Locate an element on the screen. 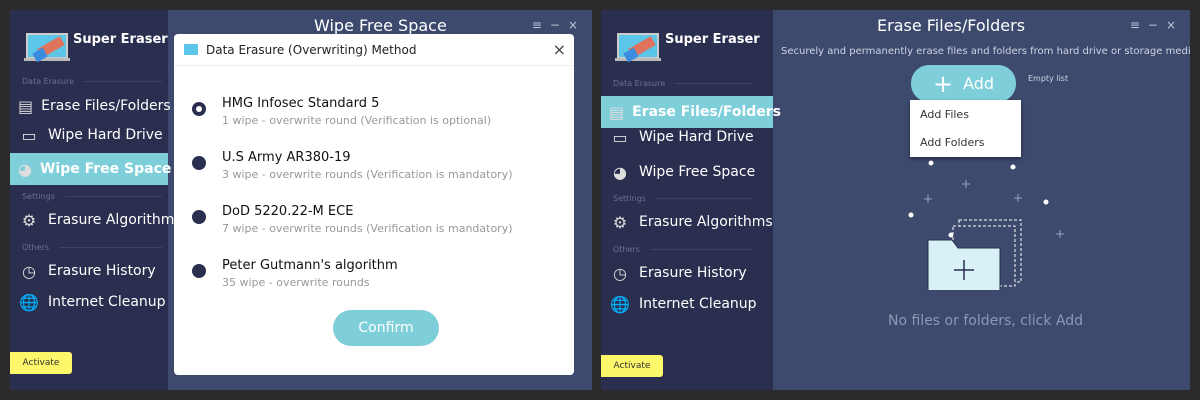  add-label: Add is located at coordinates (979, 83).